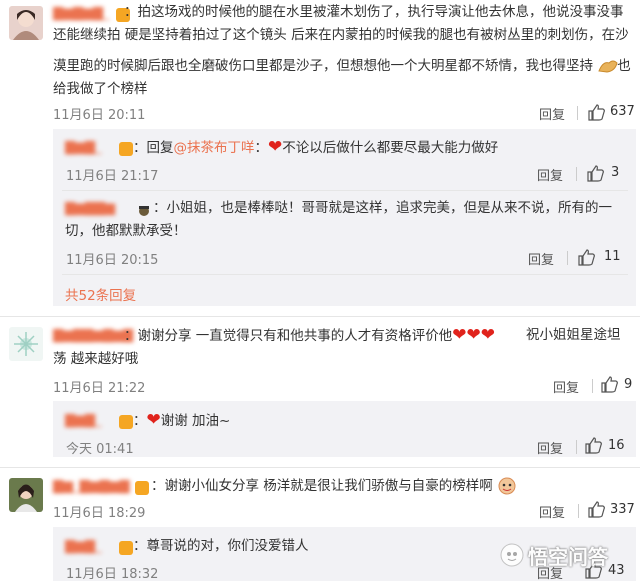 The image size is (640, 582). I want to click on username: ▇▆▇▇▆▇▆▇, so click(93, 335).